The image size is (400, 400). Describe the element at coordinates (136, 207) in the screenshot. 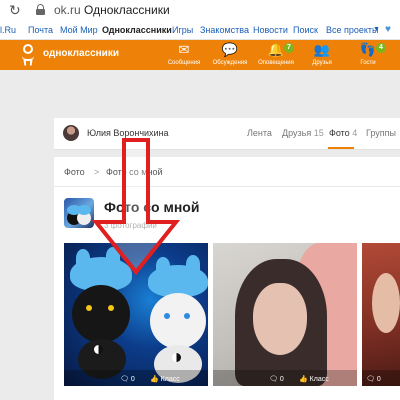

I see `red-annotation-arrow` at that location.